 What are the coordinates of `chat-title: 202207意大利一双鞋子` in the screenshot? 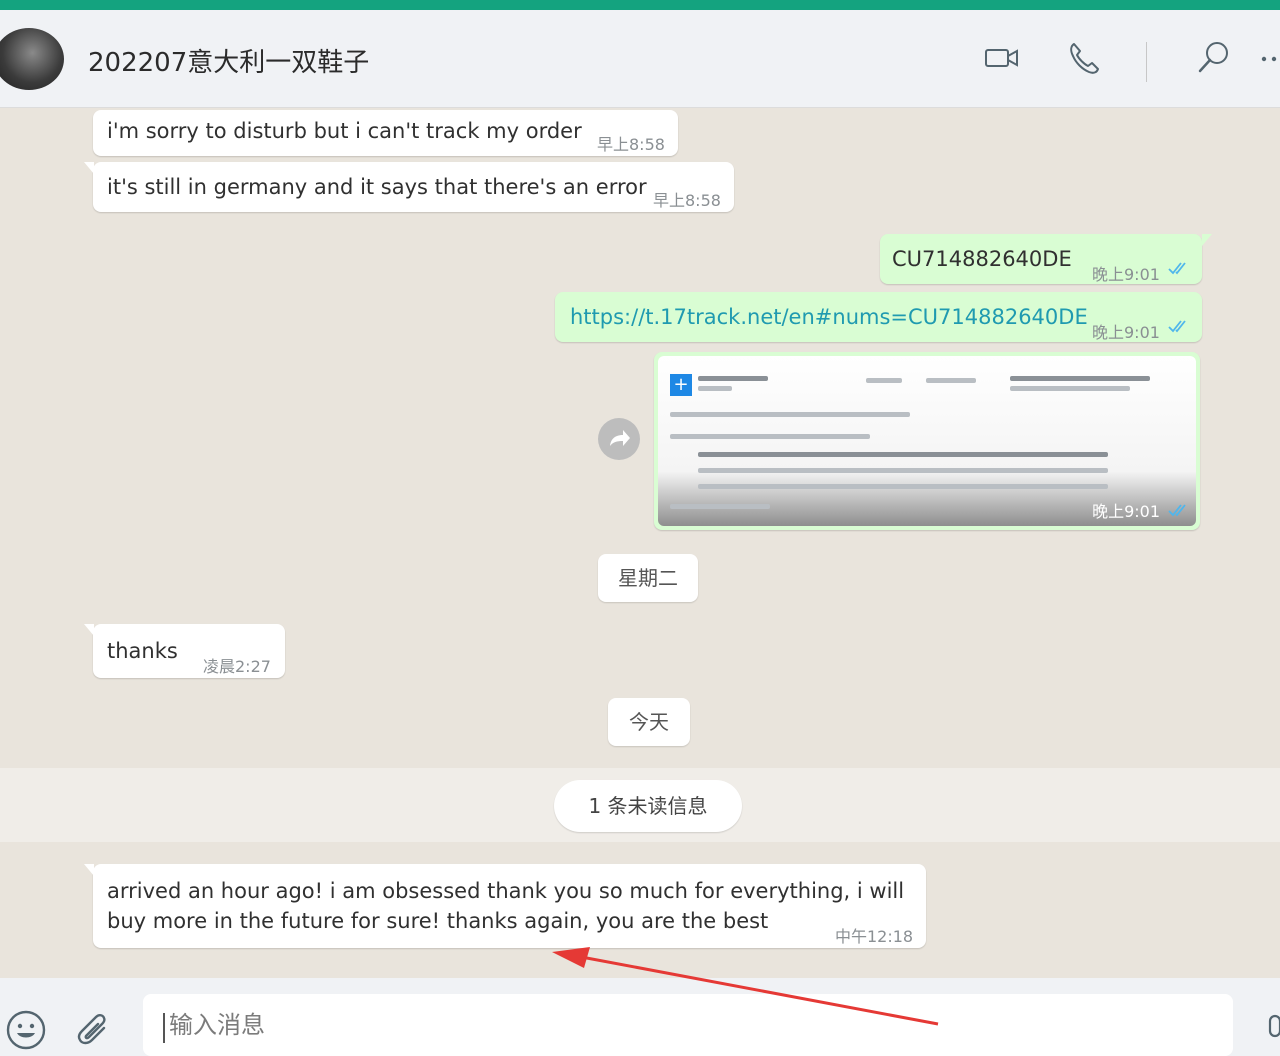 It's located at (228, 60).